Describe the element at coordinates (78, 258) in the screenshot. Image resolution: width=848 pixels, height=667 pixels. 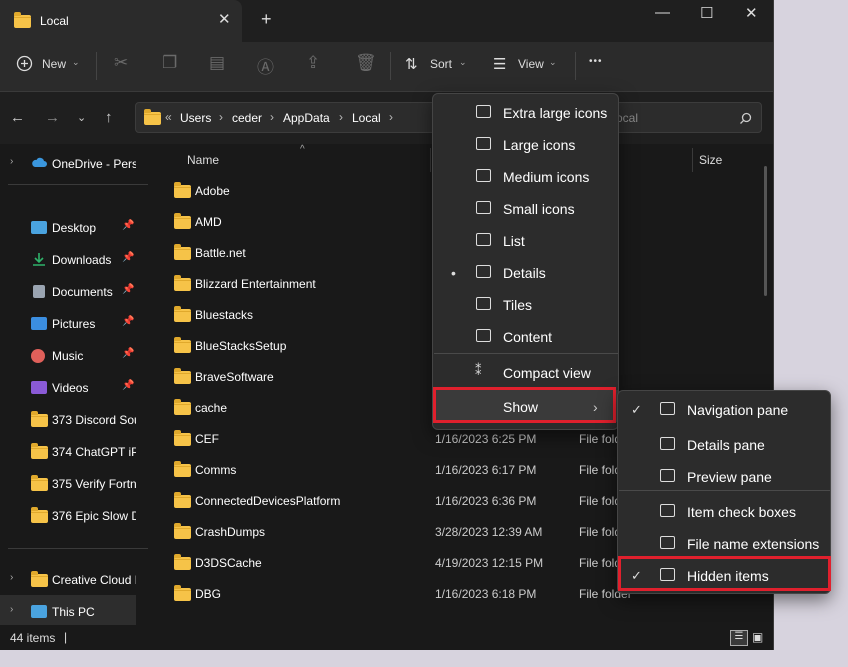
I see `sidebar-item-downloads: Downloads 📌` at that location.